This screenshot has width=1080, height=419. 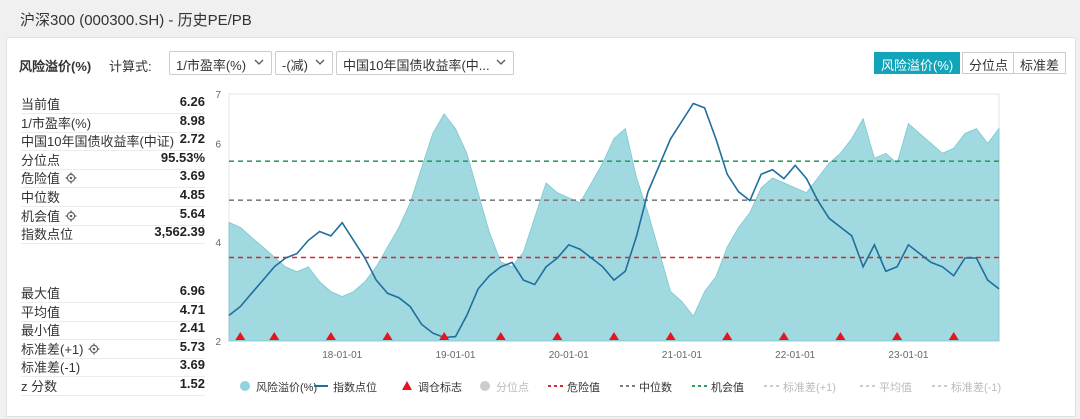 I want to click on operator-select: -(减), so click(x=304, y=63).